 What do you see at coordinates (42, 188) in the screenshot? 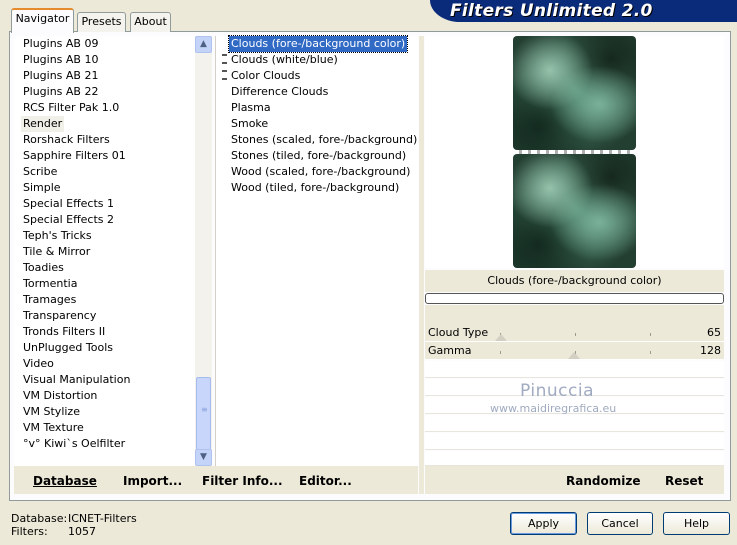
I see `category-item: Simple` at bounding box center [42, 188].